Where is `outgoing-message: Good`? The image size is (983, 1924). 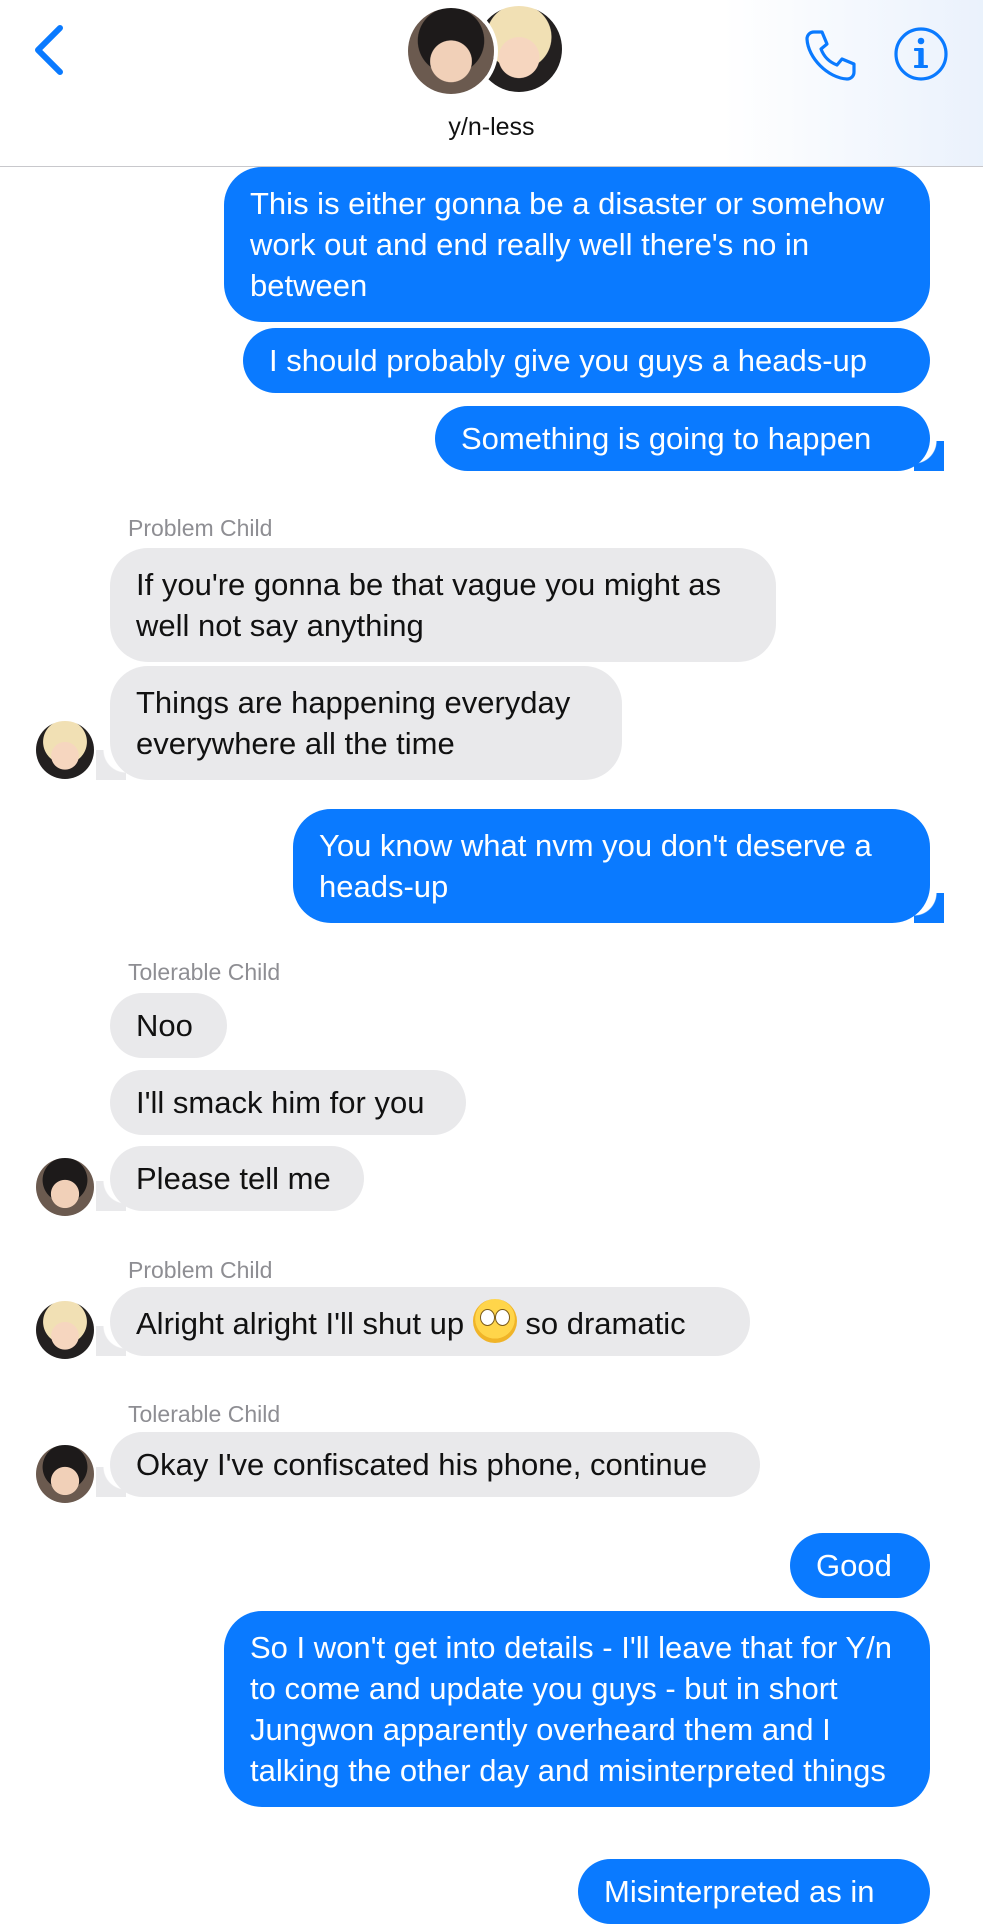
outgoing-message: Good is located at coordinates (860, 1565).